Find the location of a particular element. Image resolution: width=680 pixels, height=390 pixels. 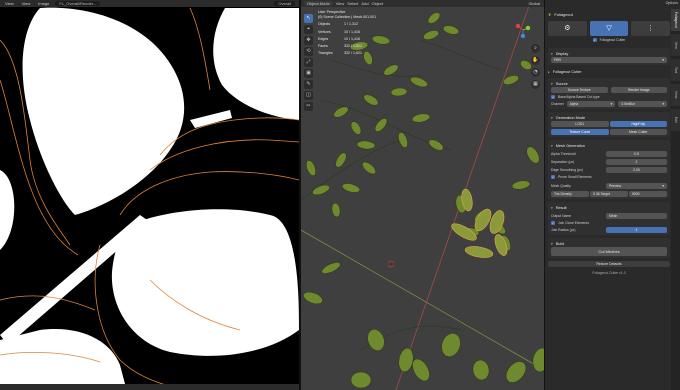

leaf-icon: ❦ is located at coordinates (550, 14).